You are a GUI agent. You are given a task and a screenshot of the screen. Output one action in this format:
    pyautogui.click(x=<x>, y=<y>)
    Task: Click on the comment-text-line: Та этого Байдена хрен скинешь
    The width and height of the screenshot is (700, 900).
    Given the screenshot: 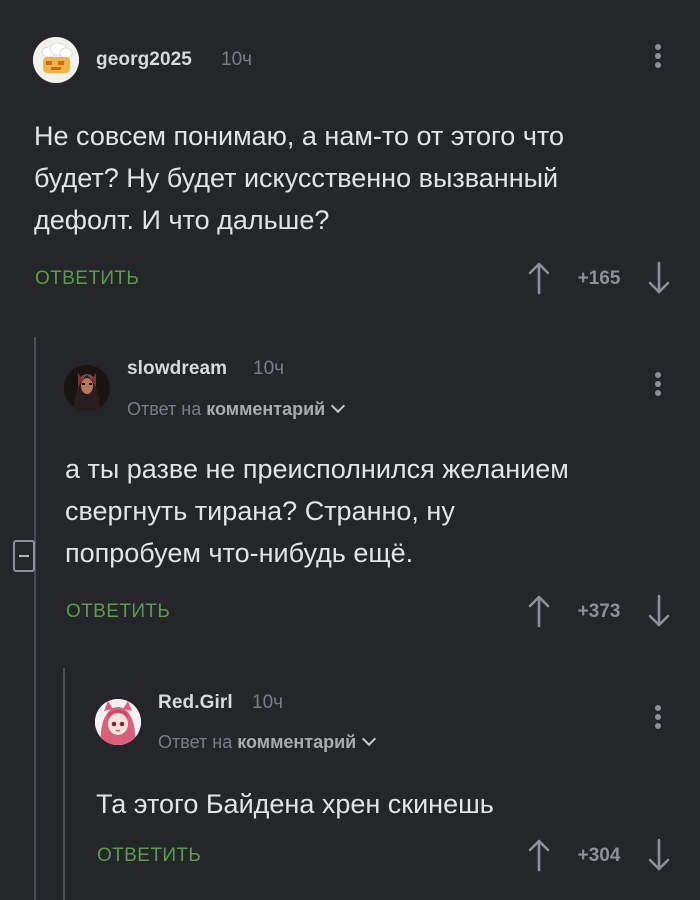 What is the action you would take?
    pyautogui.click(x=295, y=804)
    